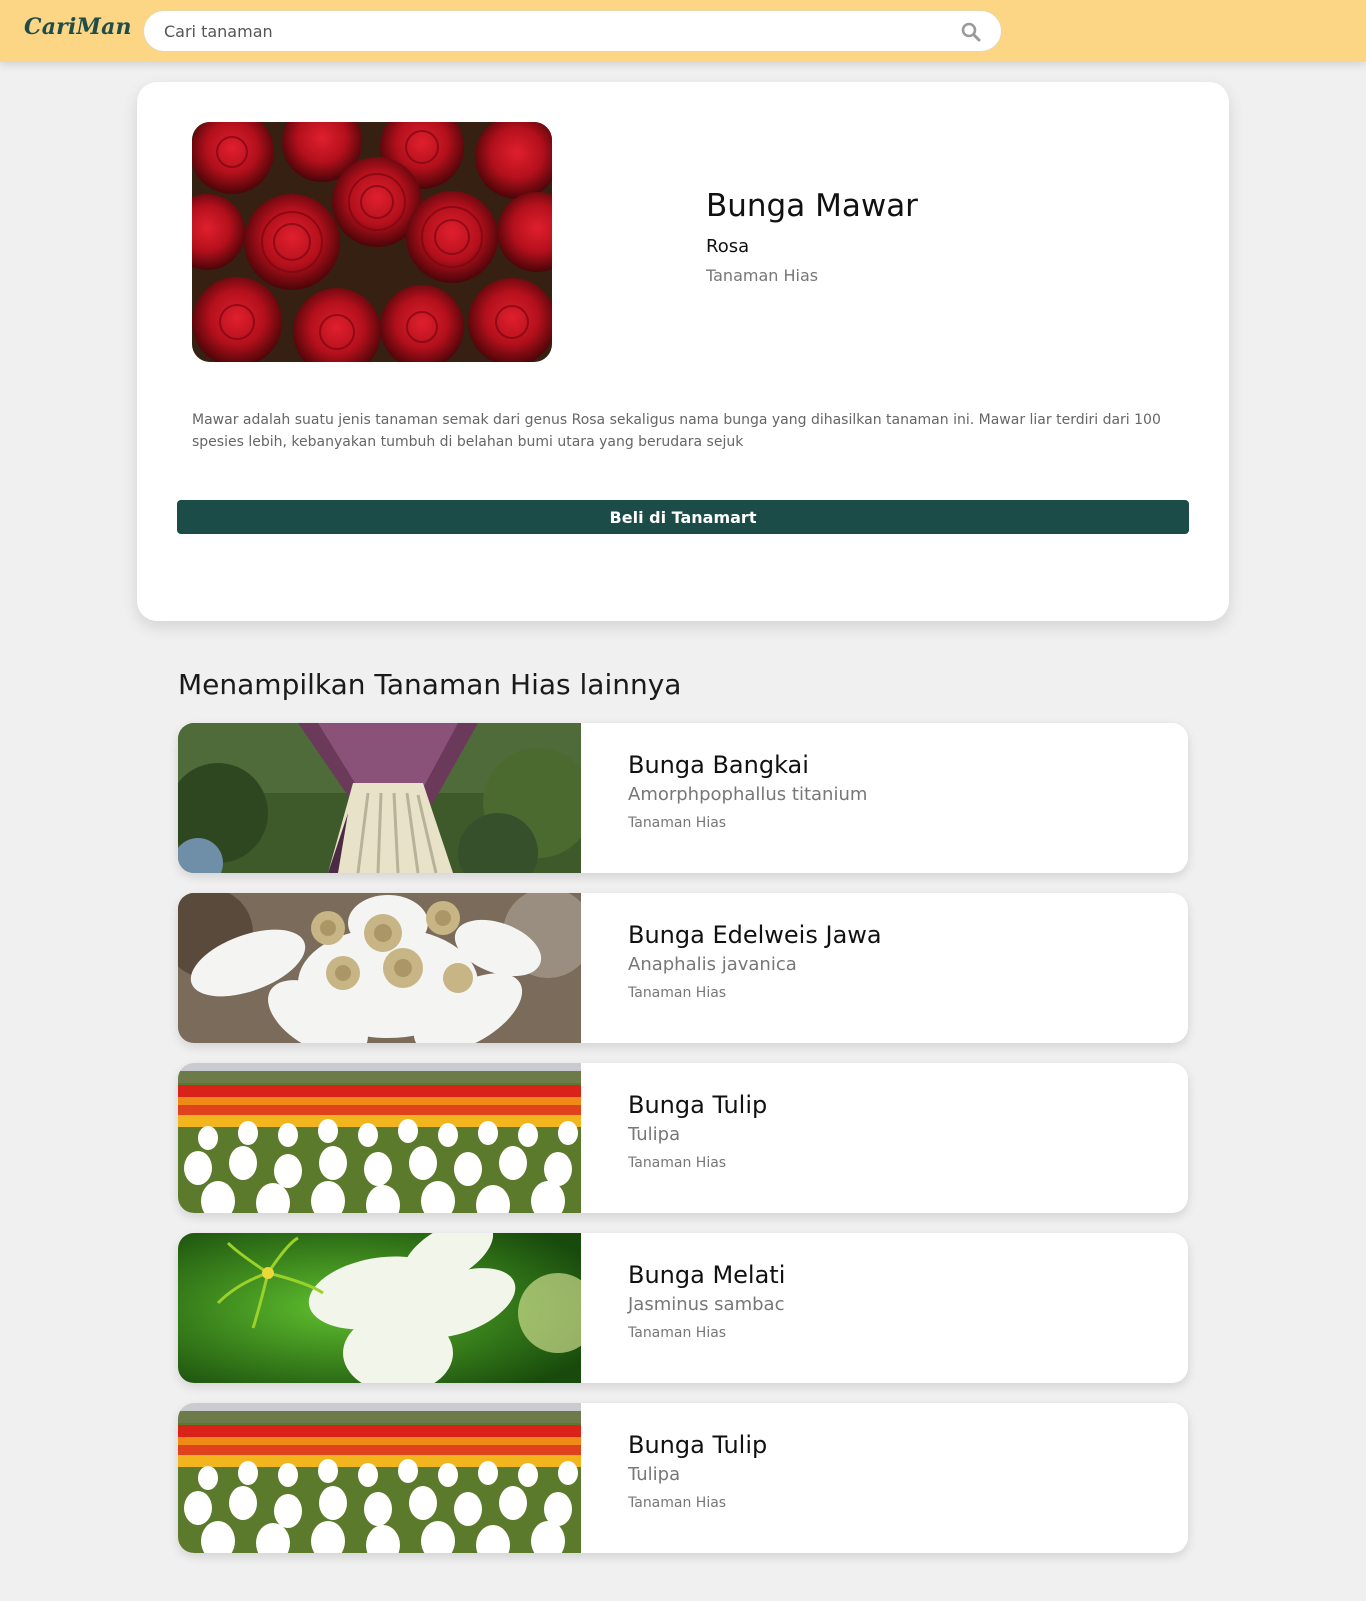  What do you see at coordinates (748, 794) in the screenshot?
I see `list-item-latin: Amorphpophallus titanium` at bounding box center [748, 794].